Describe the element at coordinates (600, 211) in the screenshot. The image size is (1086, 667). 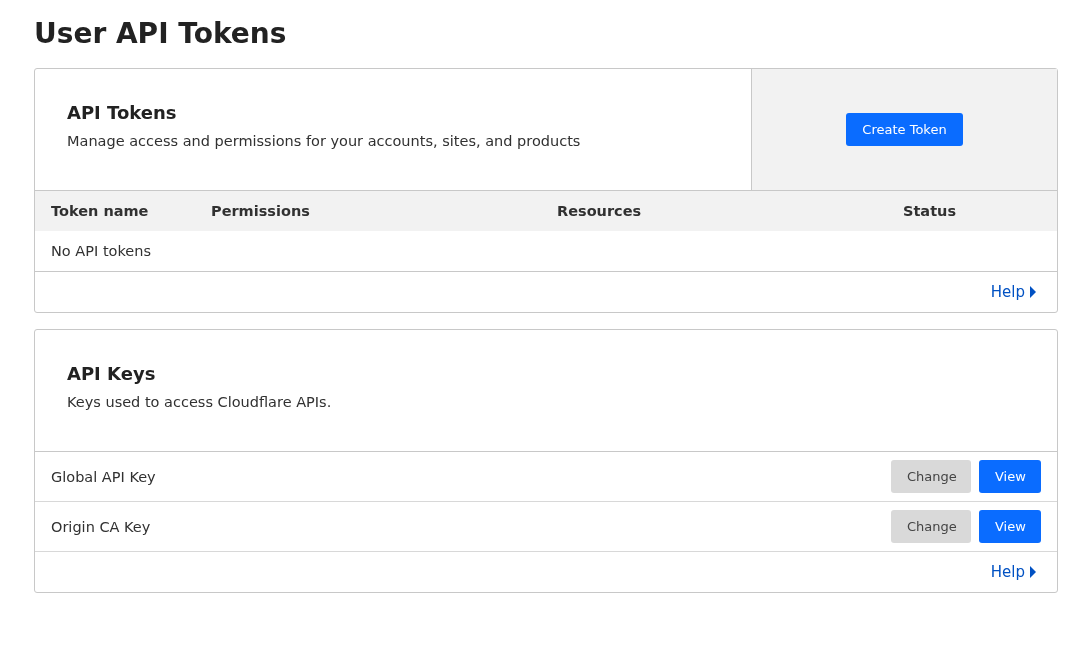
I see `column-header: Resources` at that location.